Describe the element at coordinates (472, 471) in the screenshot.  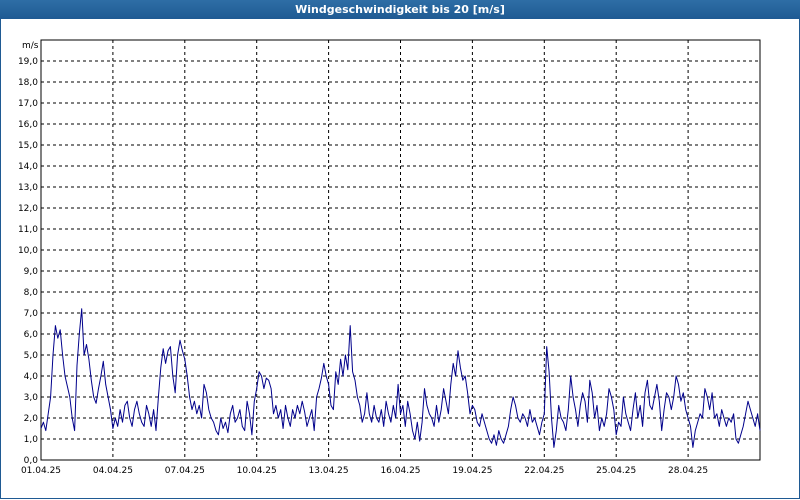
I see `x-tick-label: 19.04.25` at that location.